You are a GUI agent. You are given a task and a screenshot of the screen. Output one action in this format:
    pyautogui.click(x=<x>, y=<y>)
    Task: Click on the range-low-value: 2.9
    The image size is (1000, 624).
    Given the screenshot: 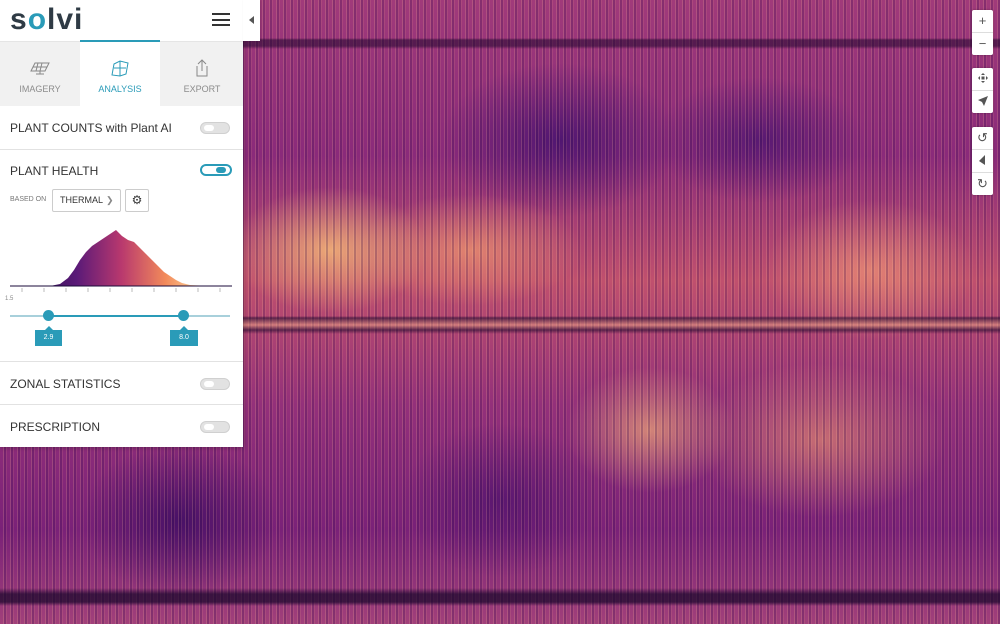 What is the action you would take?
    pyautogui.click(x=48, y=336)
    